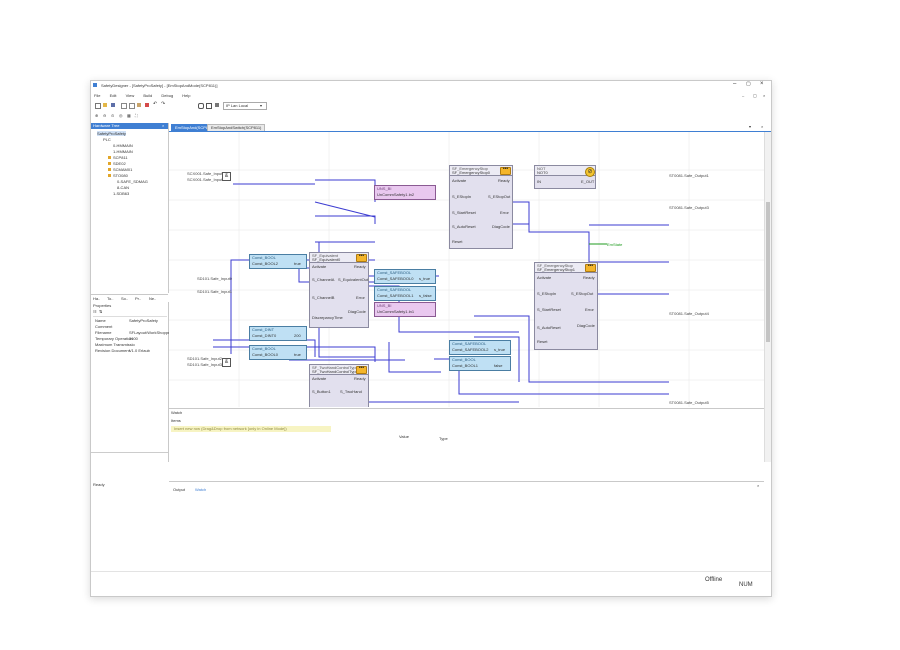 This screenshot has width=900, height=650. Describe the element at coordinates (394, 272) in the screenshot. I see `var-type: Const_SAFEBOOL` at that location.